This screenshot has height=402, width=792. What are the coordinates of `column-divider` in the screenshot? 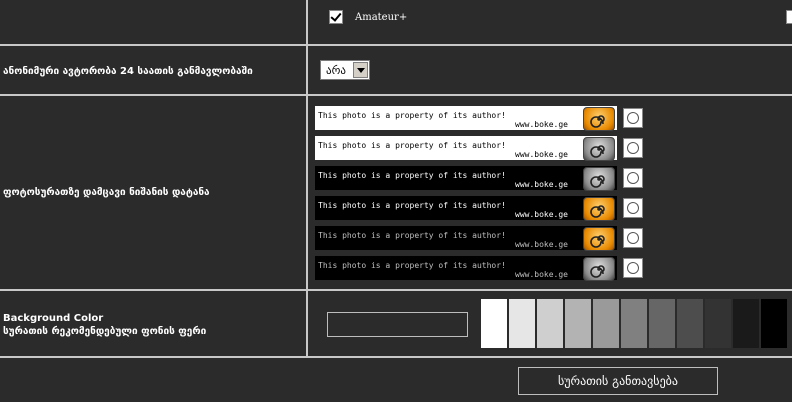 It's located at (307, 179).